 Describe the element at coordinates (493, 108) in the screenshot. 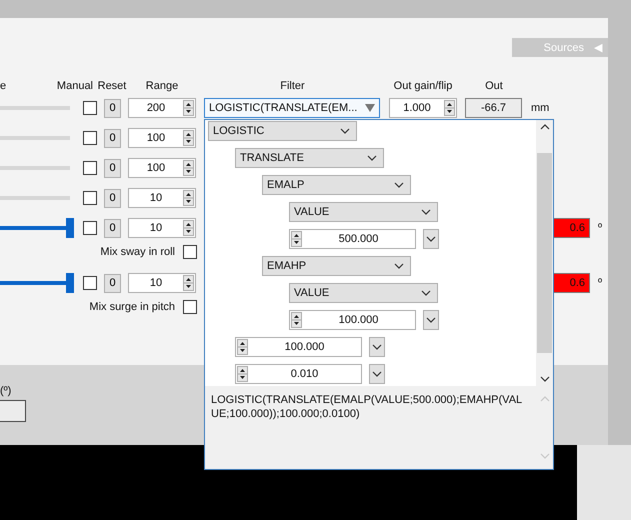

I see `output-value: -66.7` at that location.